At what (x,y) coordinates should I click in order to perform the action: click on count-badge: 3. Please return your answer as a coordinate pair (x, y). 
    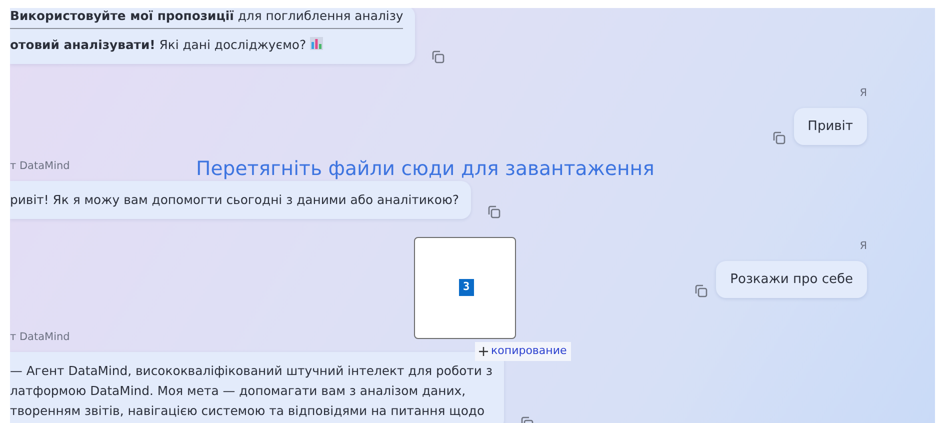
    Looking at the image, I should click on (466, 287).